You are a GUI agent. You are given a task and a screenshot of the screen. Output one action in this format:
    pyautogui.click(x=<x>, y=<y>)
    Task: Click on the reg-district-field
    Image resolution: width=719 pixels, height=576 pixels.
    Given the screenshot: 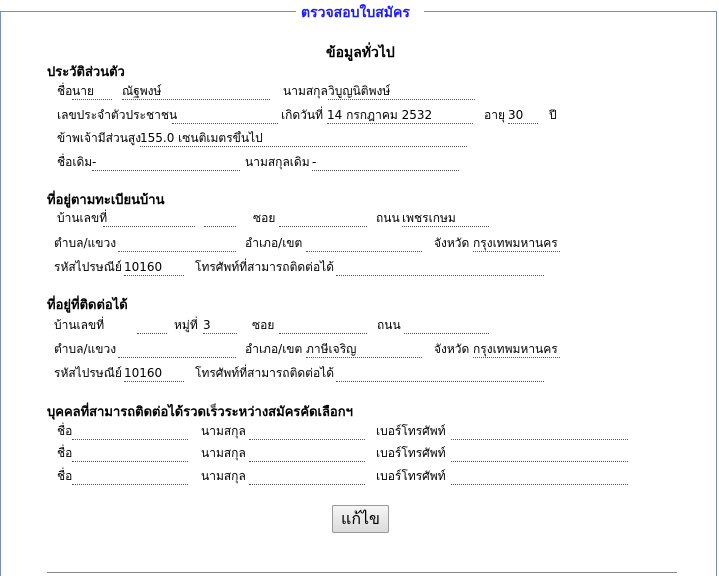 What is the action you would take?
    pyautogui.click(x=364, y=244)
    